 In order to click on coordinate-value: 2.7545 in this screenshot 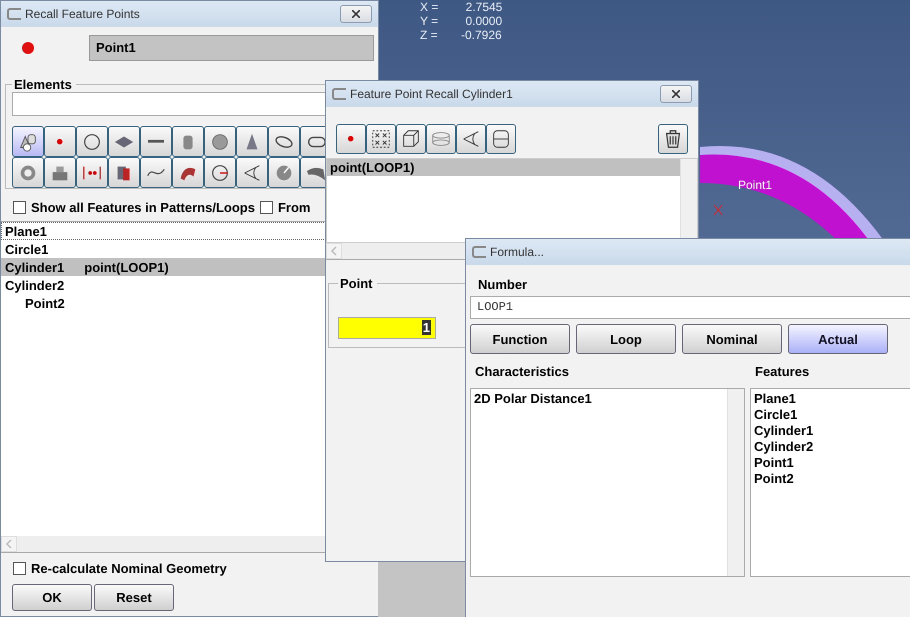, I will do `click(483, 7)`.